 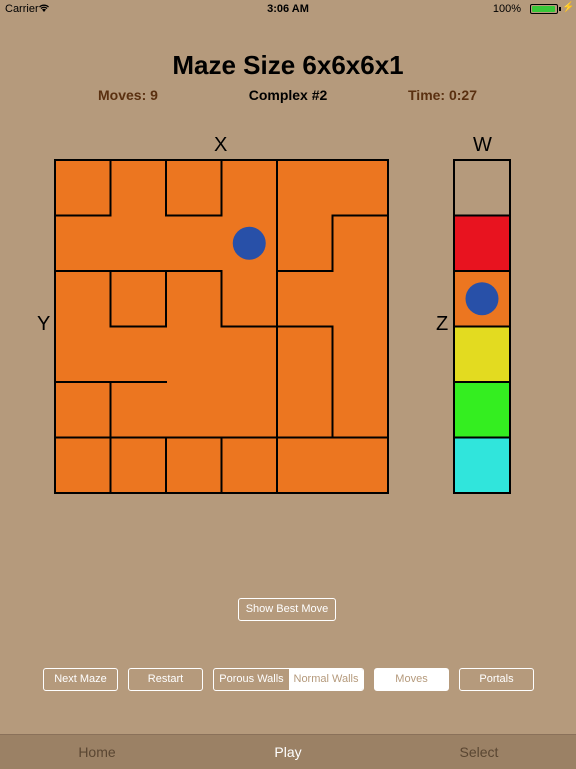 What do you see at coordinates (249, 243) in the screenshot?
I see `player-marker` at bounding box center [249, 243].